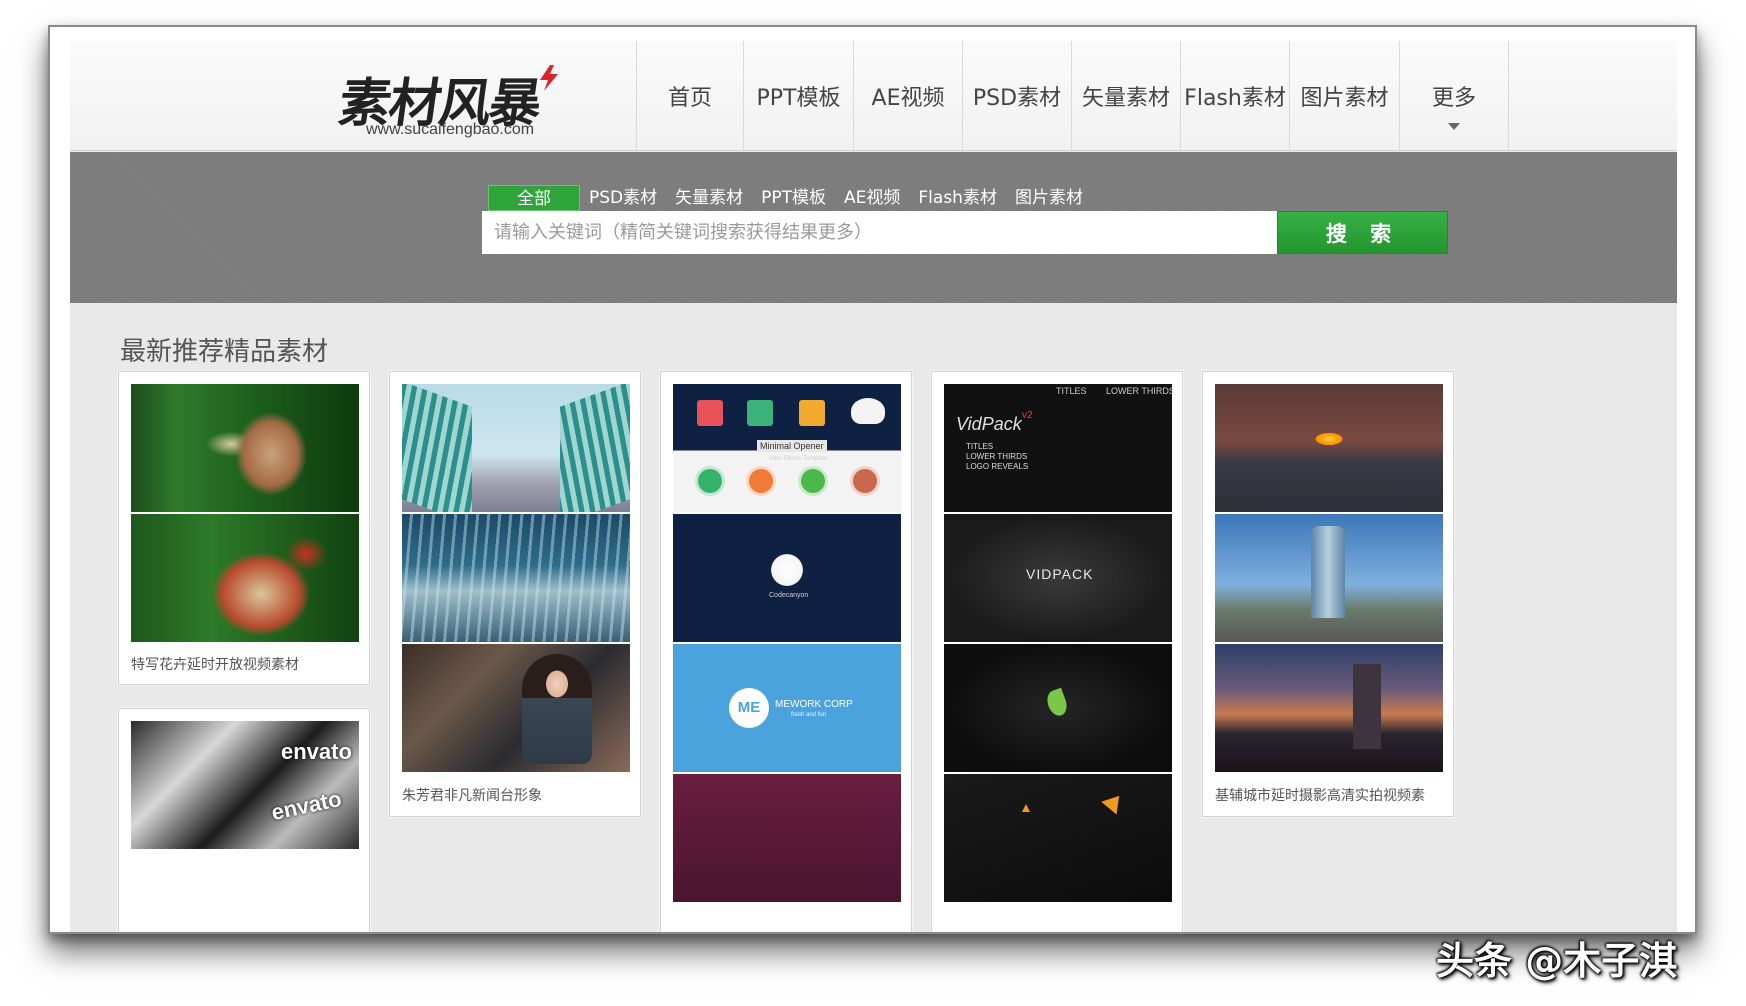 This screenshot has height=1006, width=1746. Describe the element at coordinates (472, 795) in the screenshot. I see `card-caption: 朱芳君非凡新闻台形象` at that location.